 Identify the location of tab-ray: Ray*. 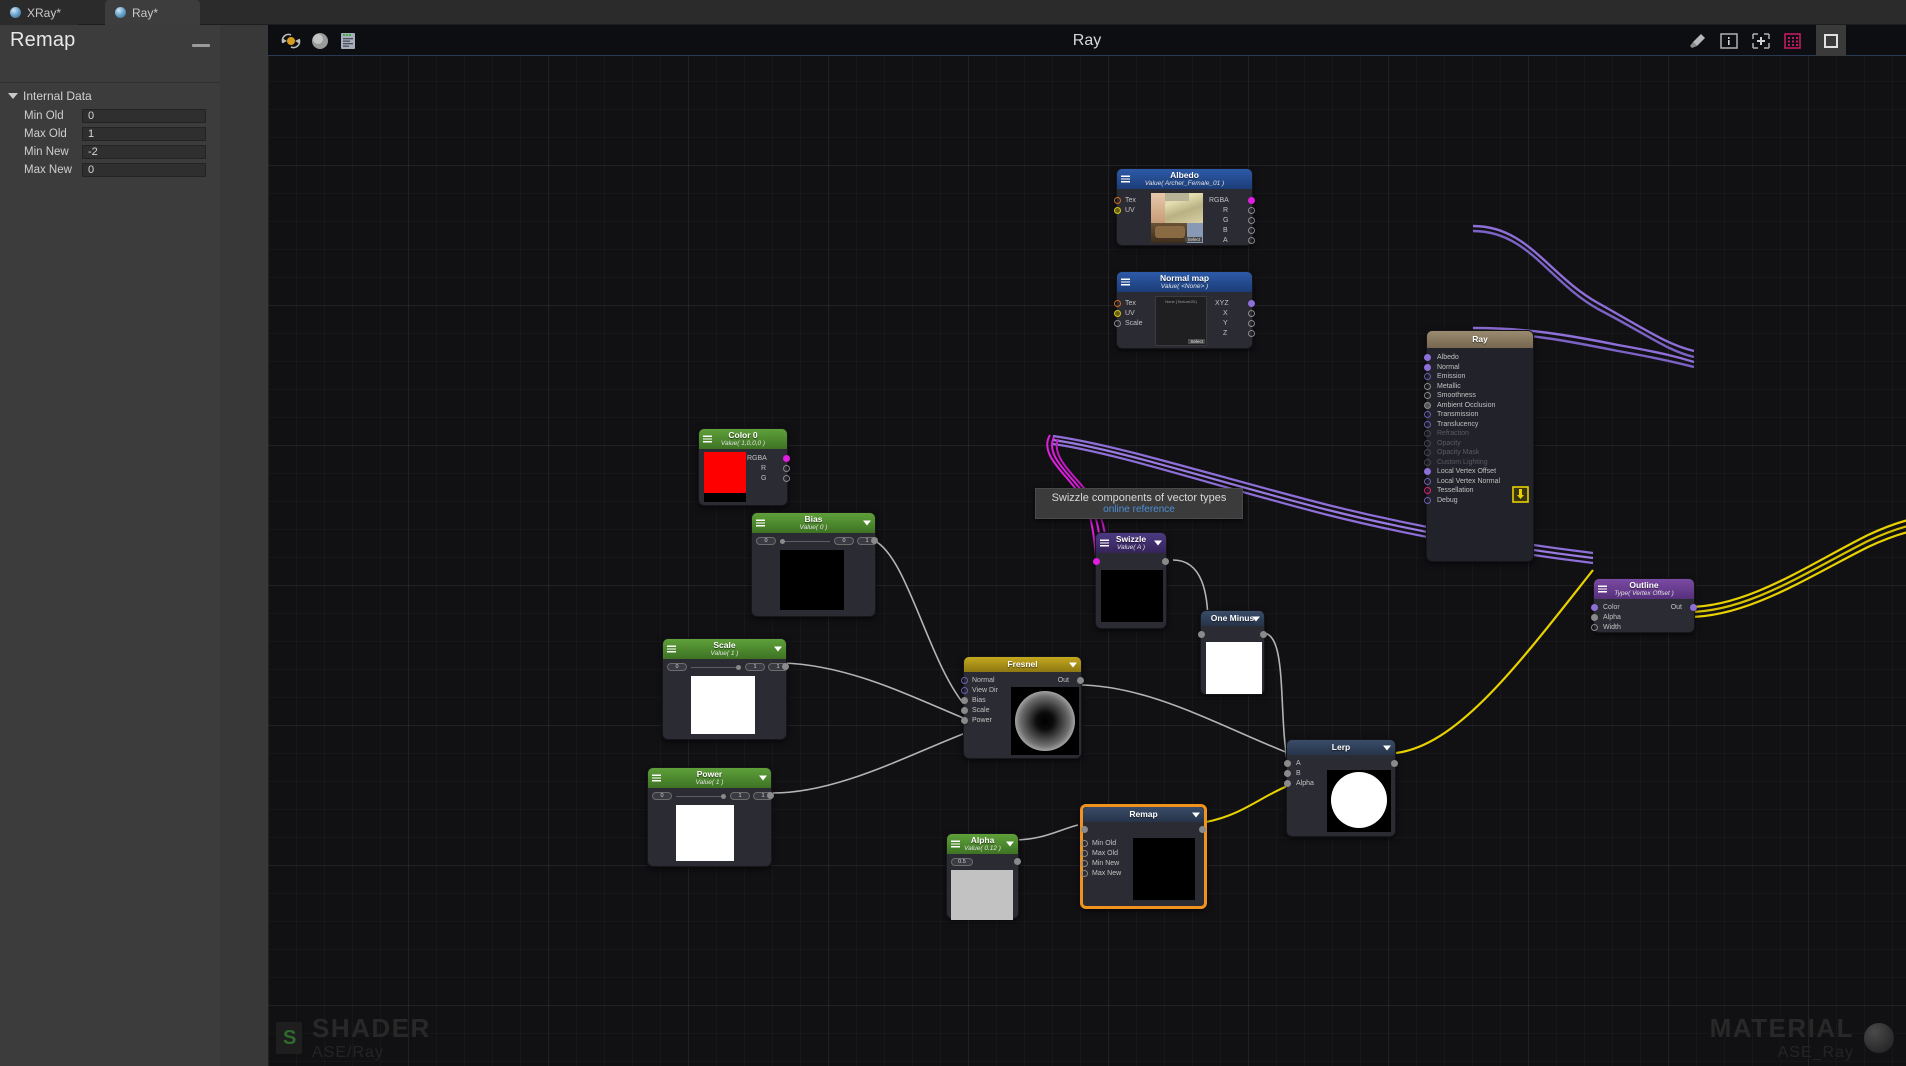
(152, 12).